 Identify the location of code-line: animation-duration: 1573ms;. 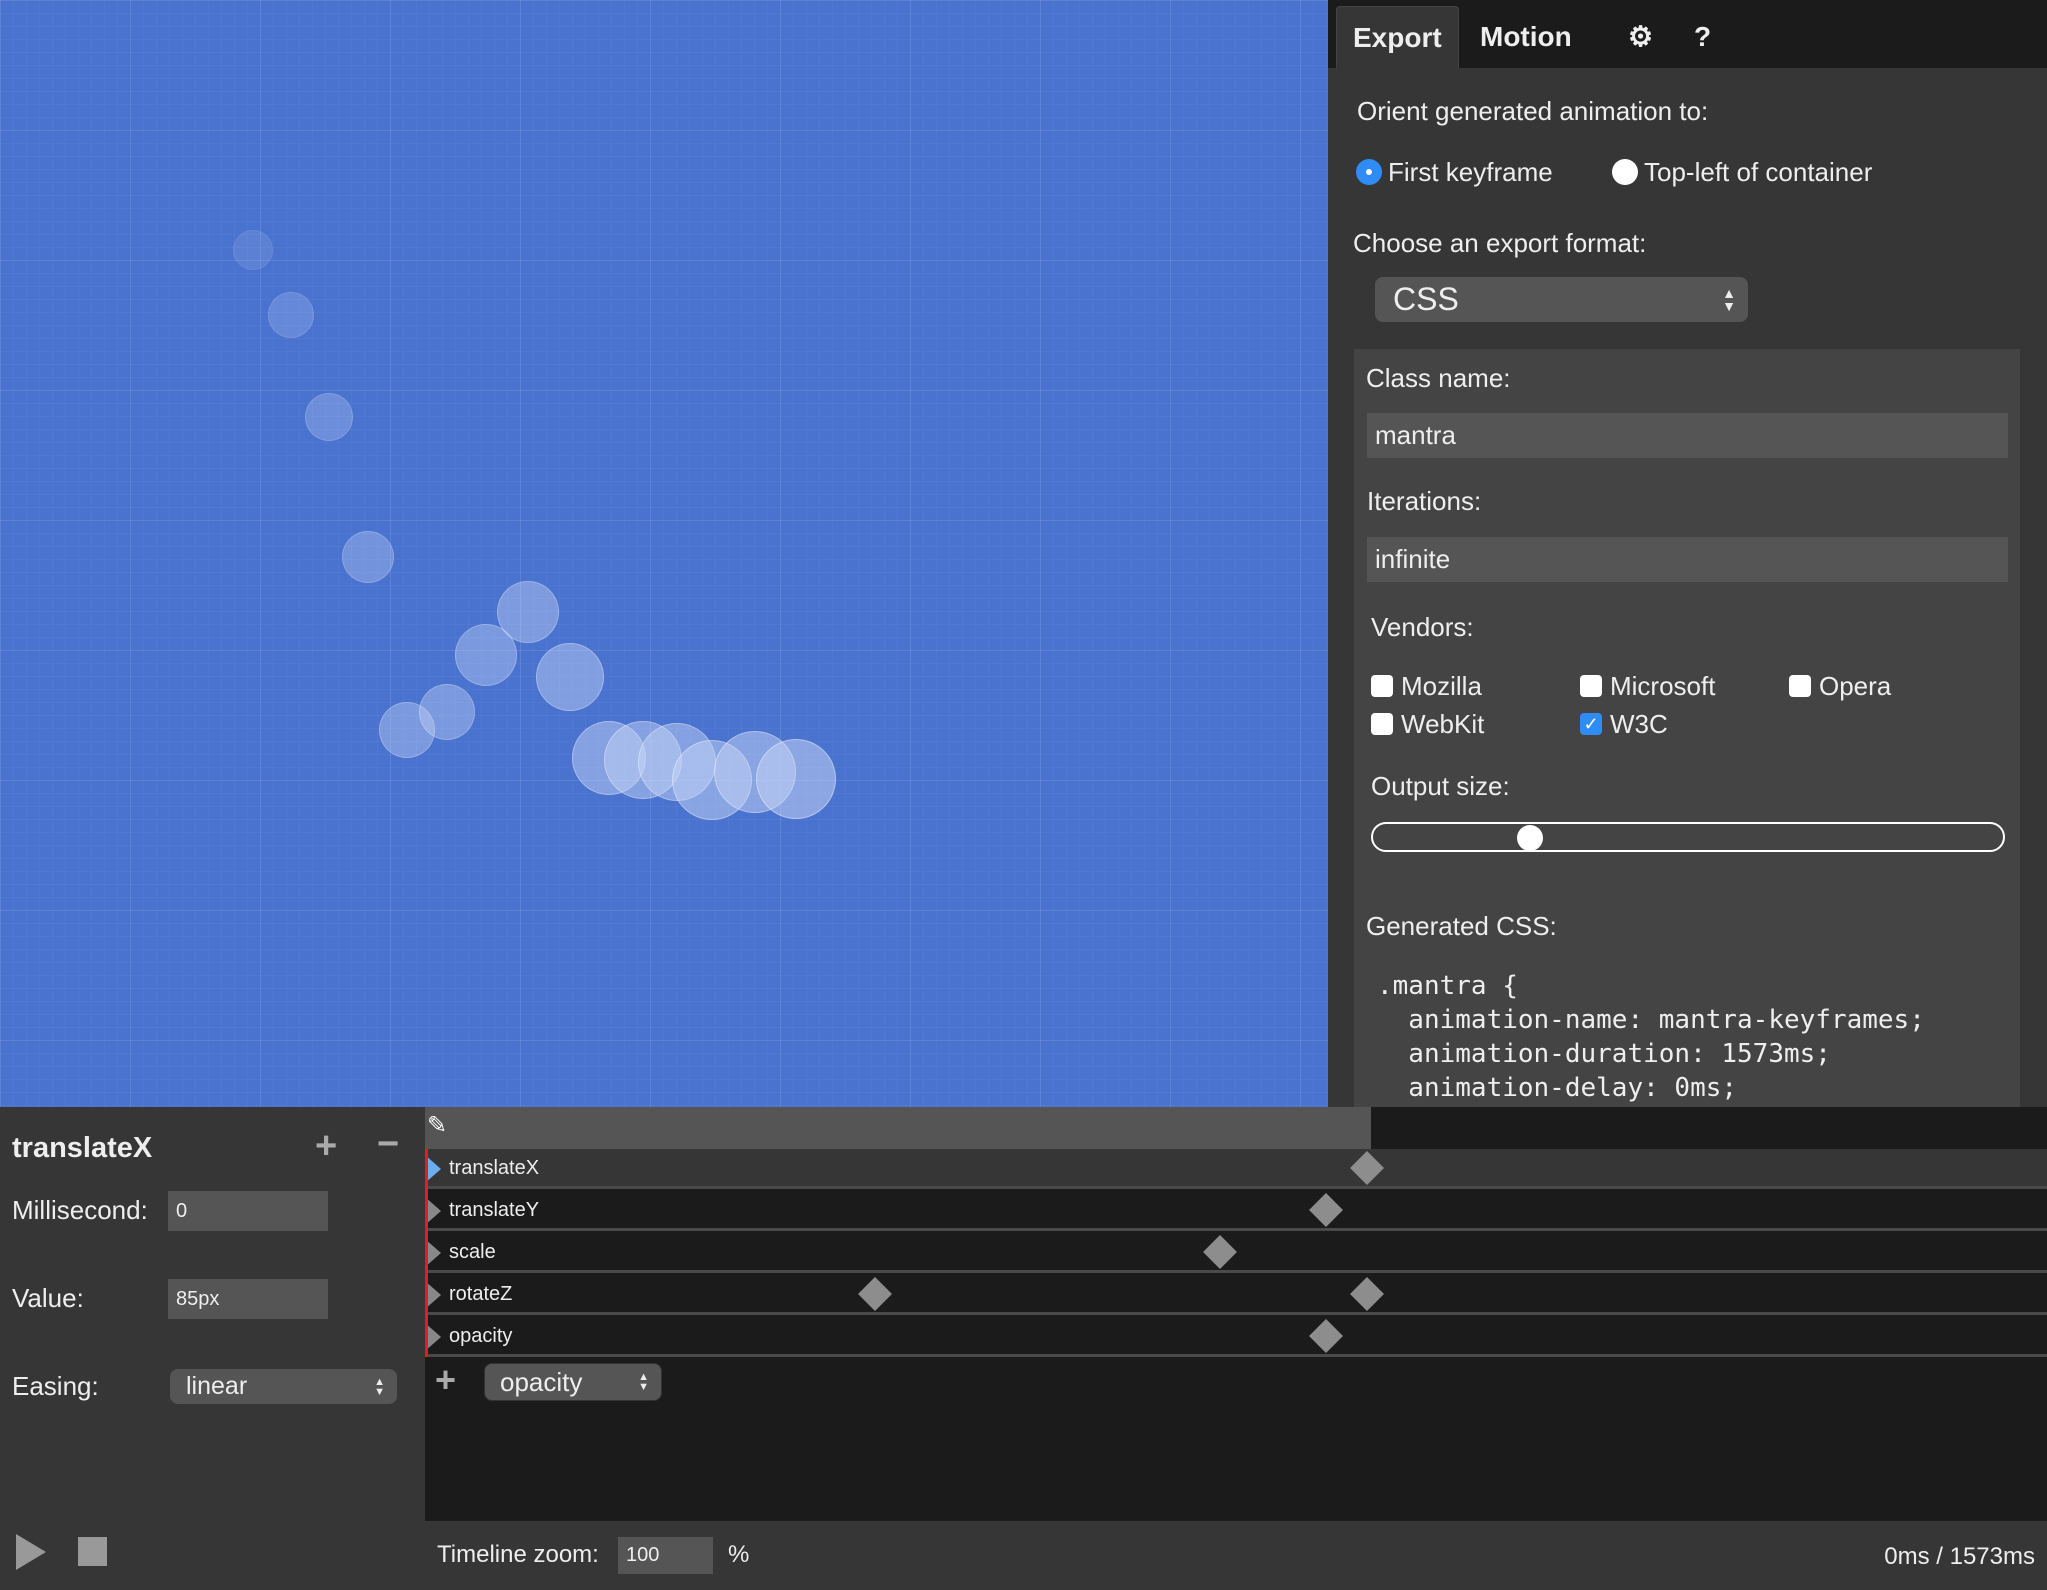
(1604, 1054).